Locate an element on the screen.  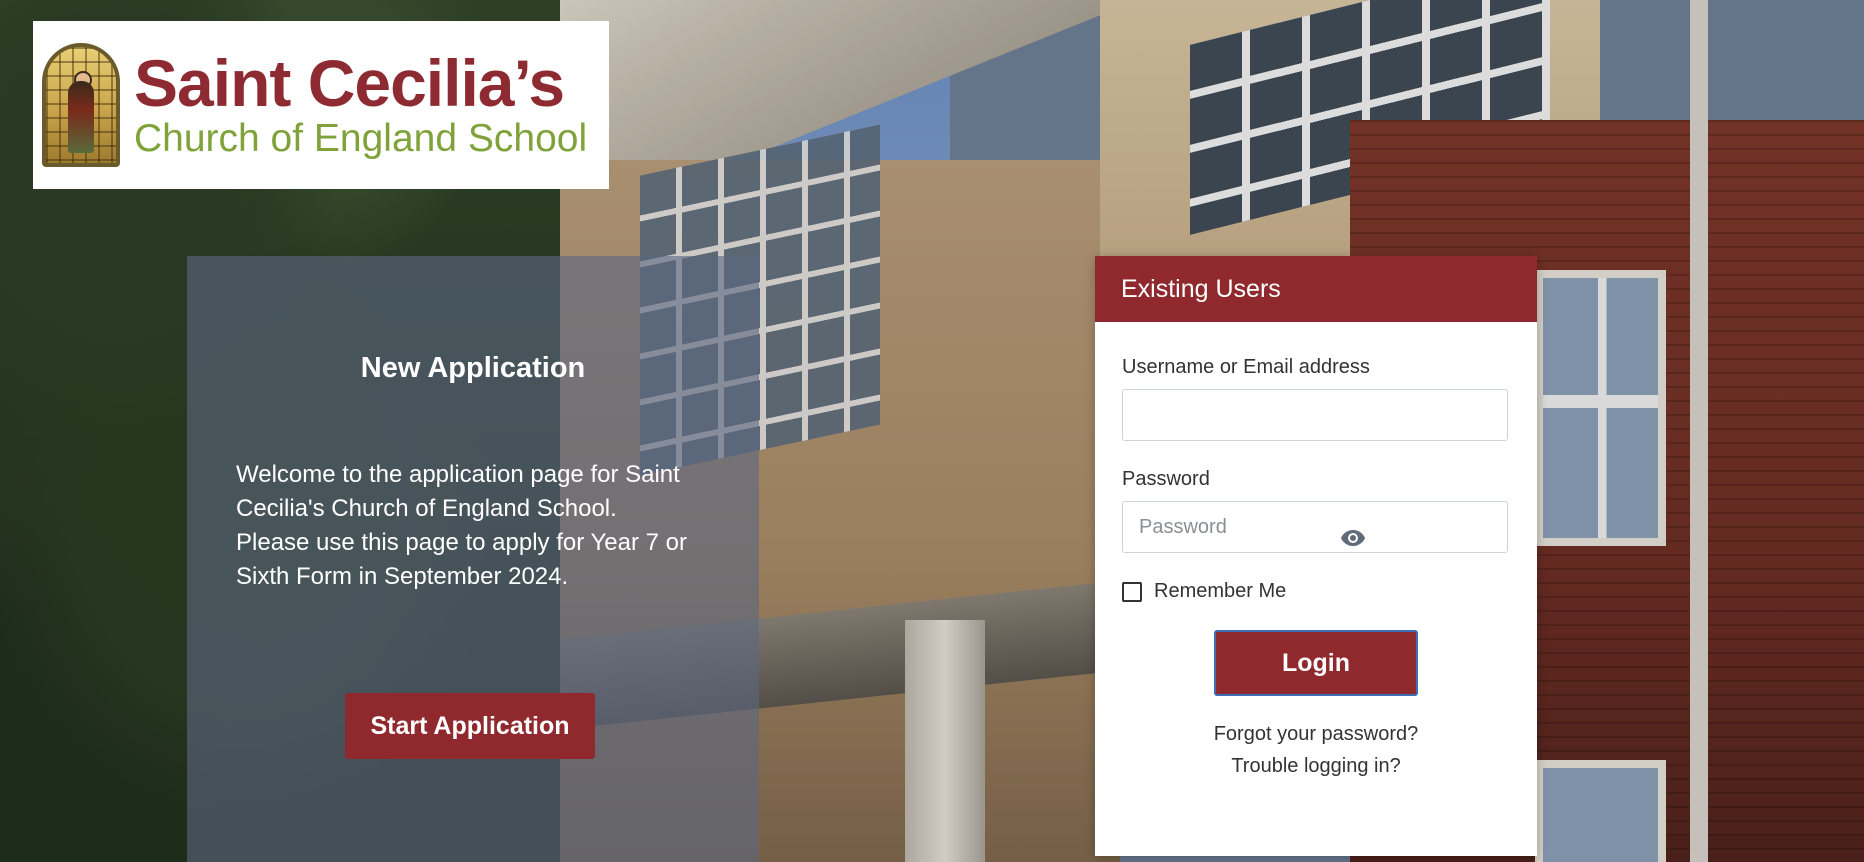
crest-figure is located at coordinates (81, 117).